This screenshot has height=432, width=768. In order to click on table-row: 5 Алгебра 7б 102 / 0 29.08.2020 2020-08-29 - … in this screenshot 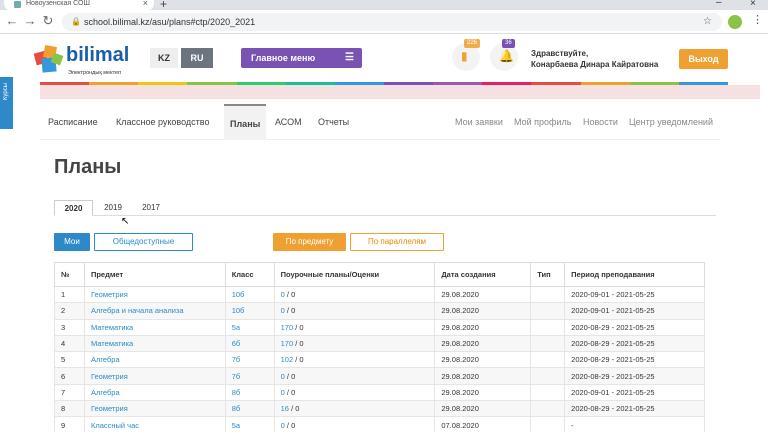, I will do `click(379, 360)`.